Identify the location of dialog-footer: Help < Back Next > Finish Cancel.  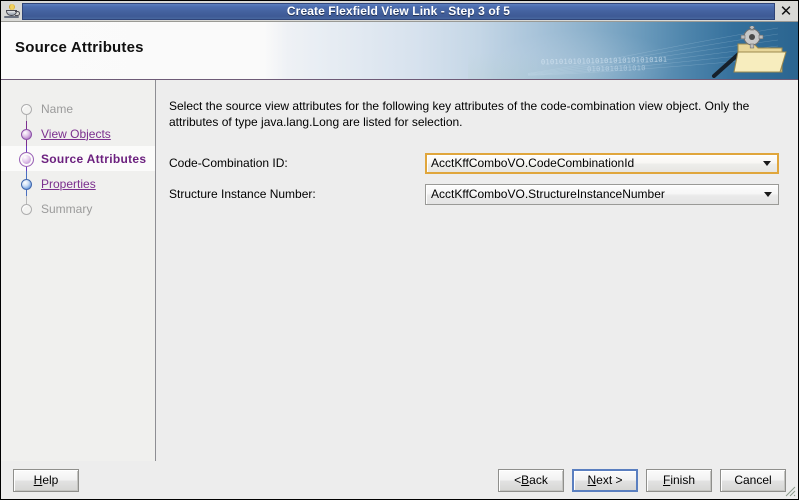
(399, 480).